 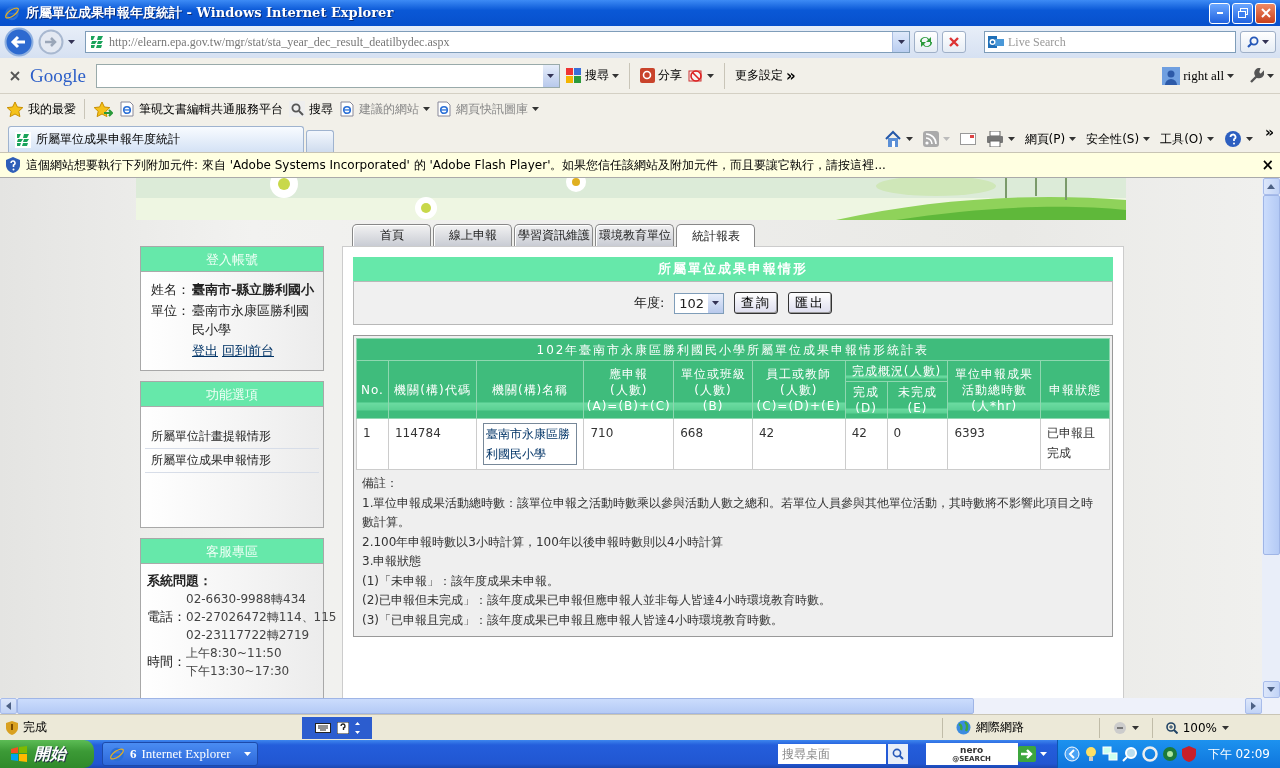 What do you see at coordinates (631, 706) in the screenshot?
I see `horizontal-scrollbar` at bounding box center [631, 706].